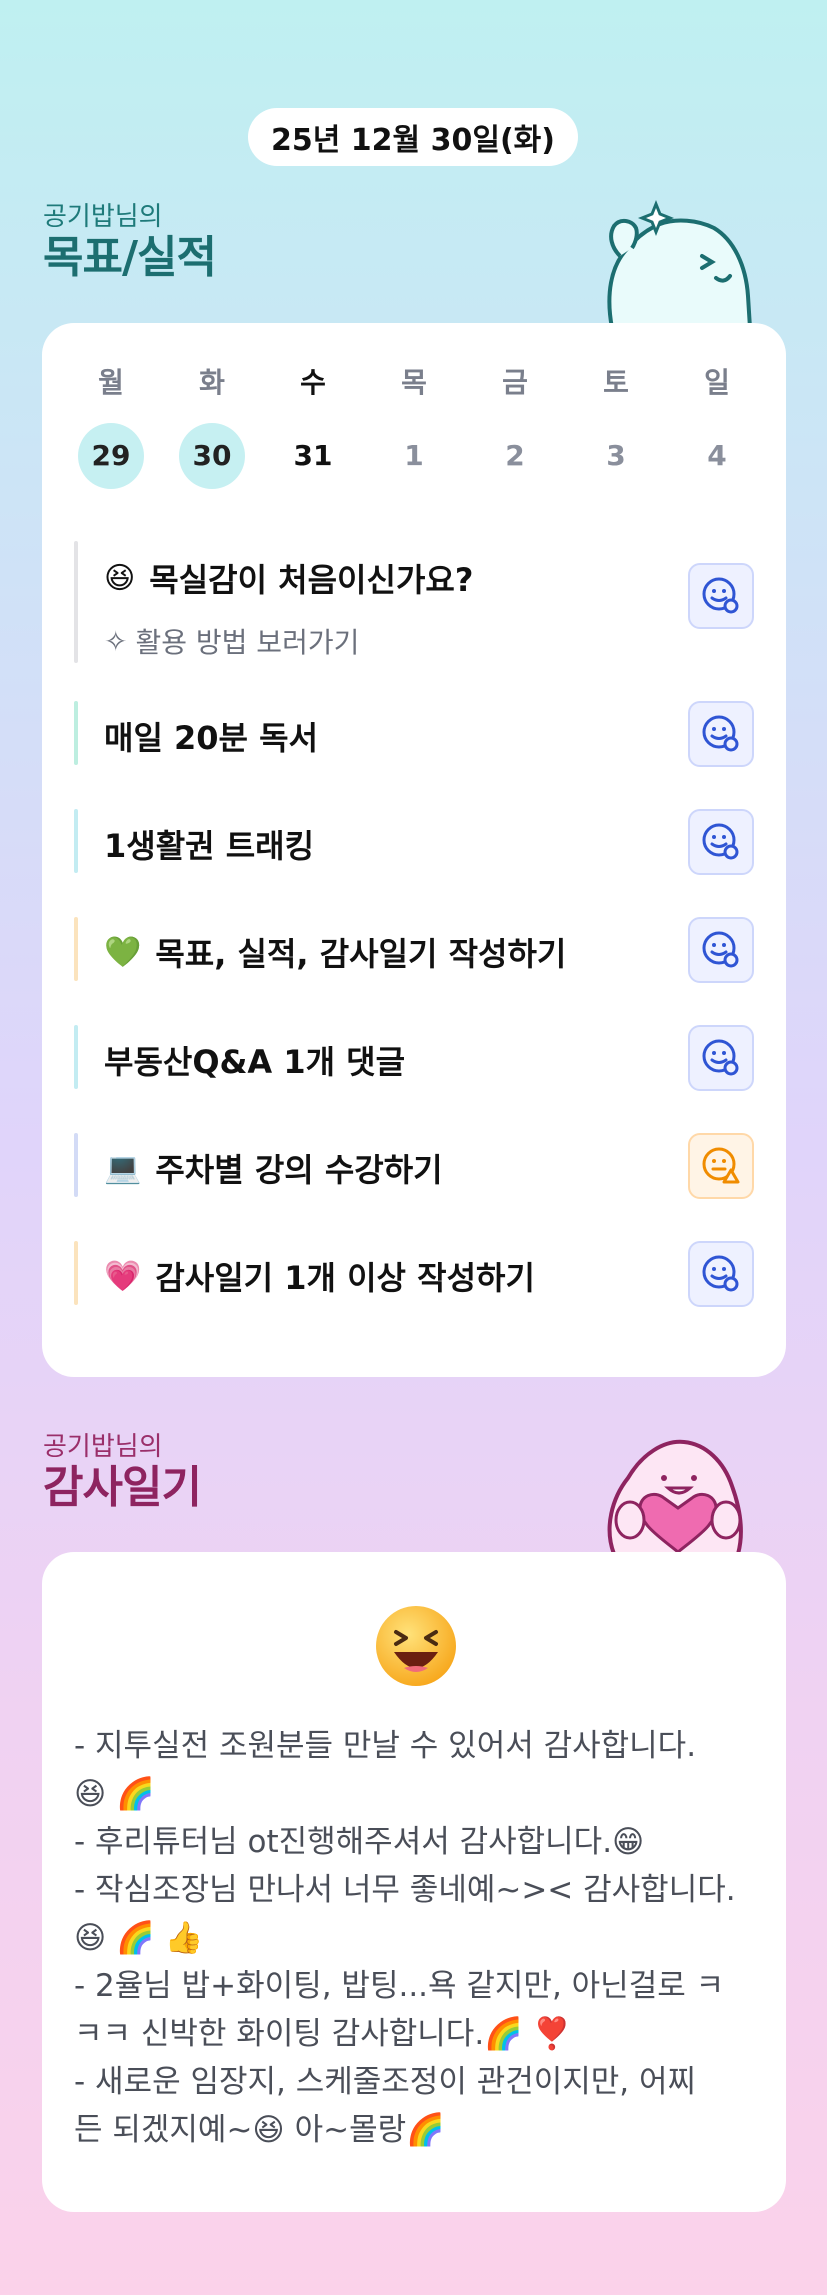 This screenshot has height=2295, width=827. I want to click on day-of-week-label: 화, so click(212, 382).